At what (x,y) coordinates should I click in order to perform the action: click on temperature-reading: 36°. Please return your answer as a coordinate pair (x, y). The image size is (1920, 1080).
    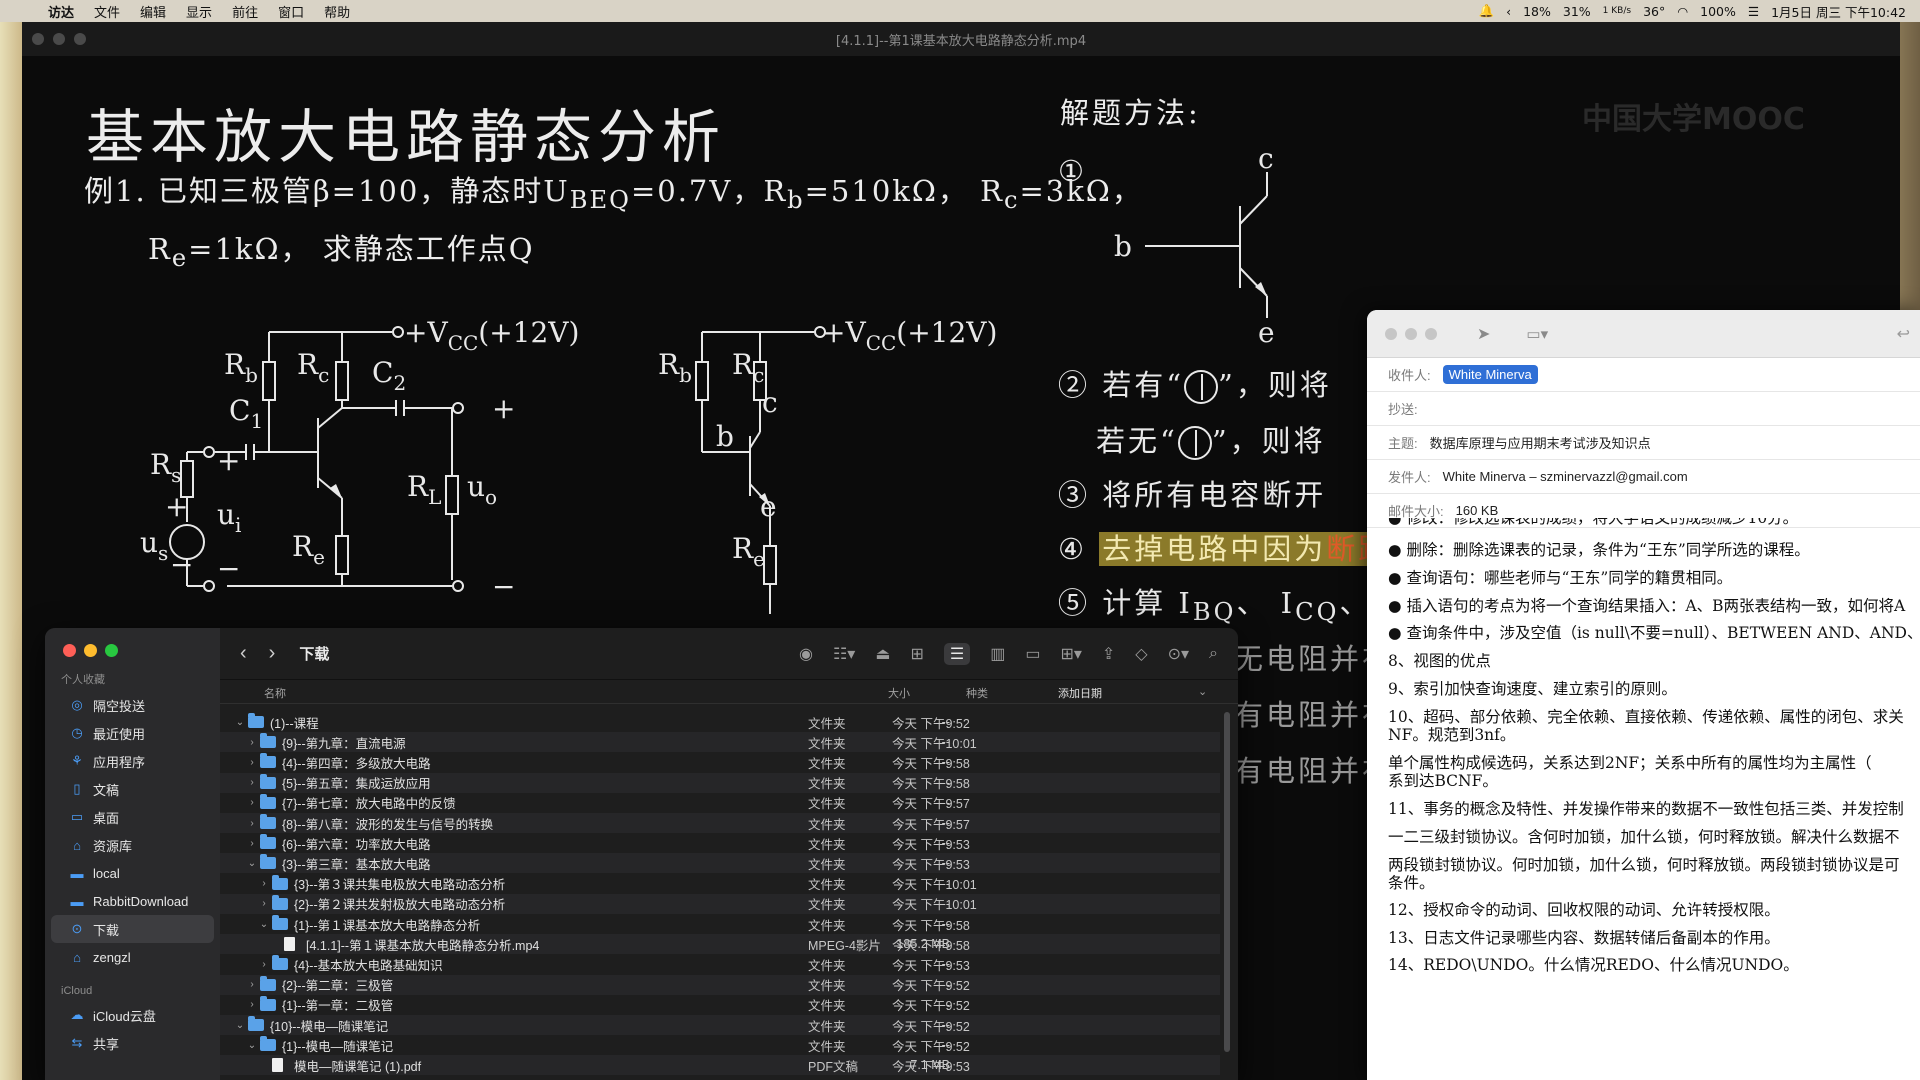
    Looking at the image, I should click on (1654, 11).